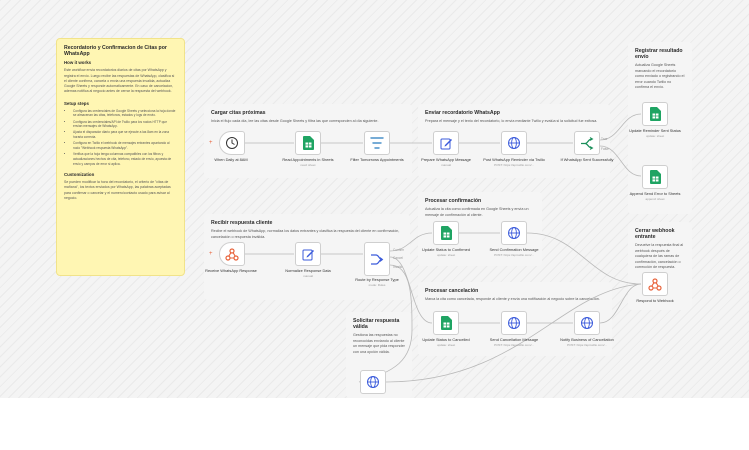 The width and height of the screenshot is (749, 450). I want to click on node-notify-business, so click(587, 323).